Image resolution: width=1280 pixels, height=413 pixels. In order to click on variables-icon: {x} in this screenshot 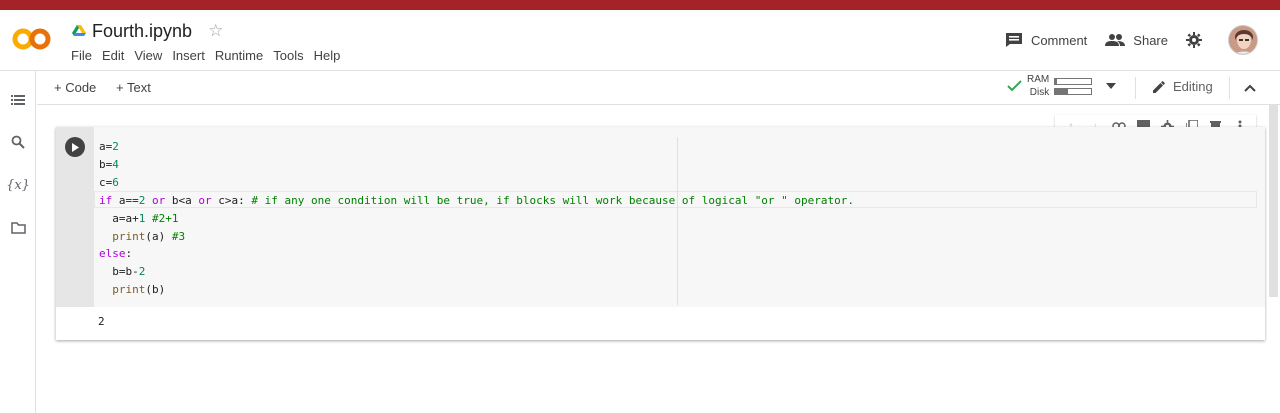, I will do `click(18, 185)`.